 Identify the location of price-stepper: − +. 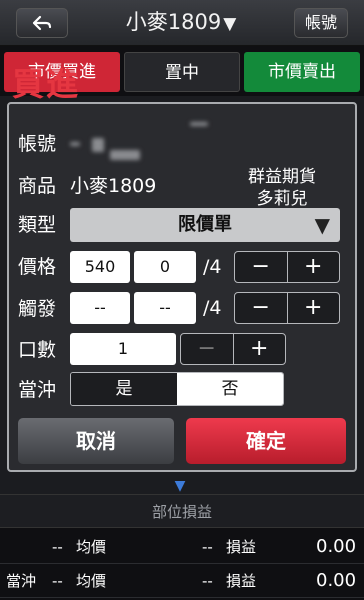
(287, 267).